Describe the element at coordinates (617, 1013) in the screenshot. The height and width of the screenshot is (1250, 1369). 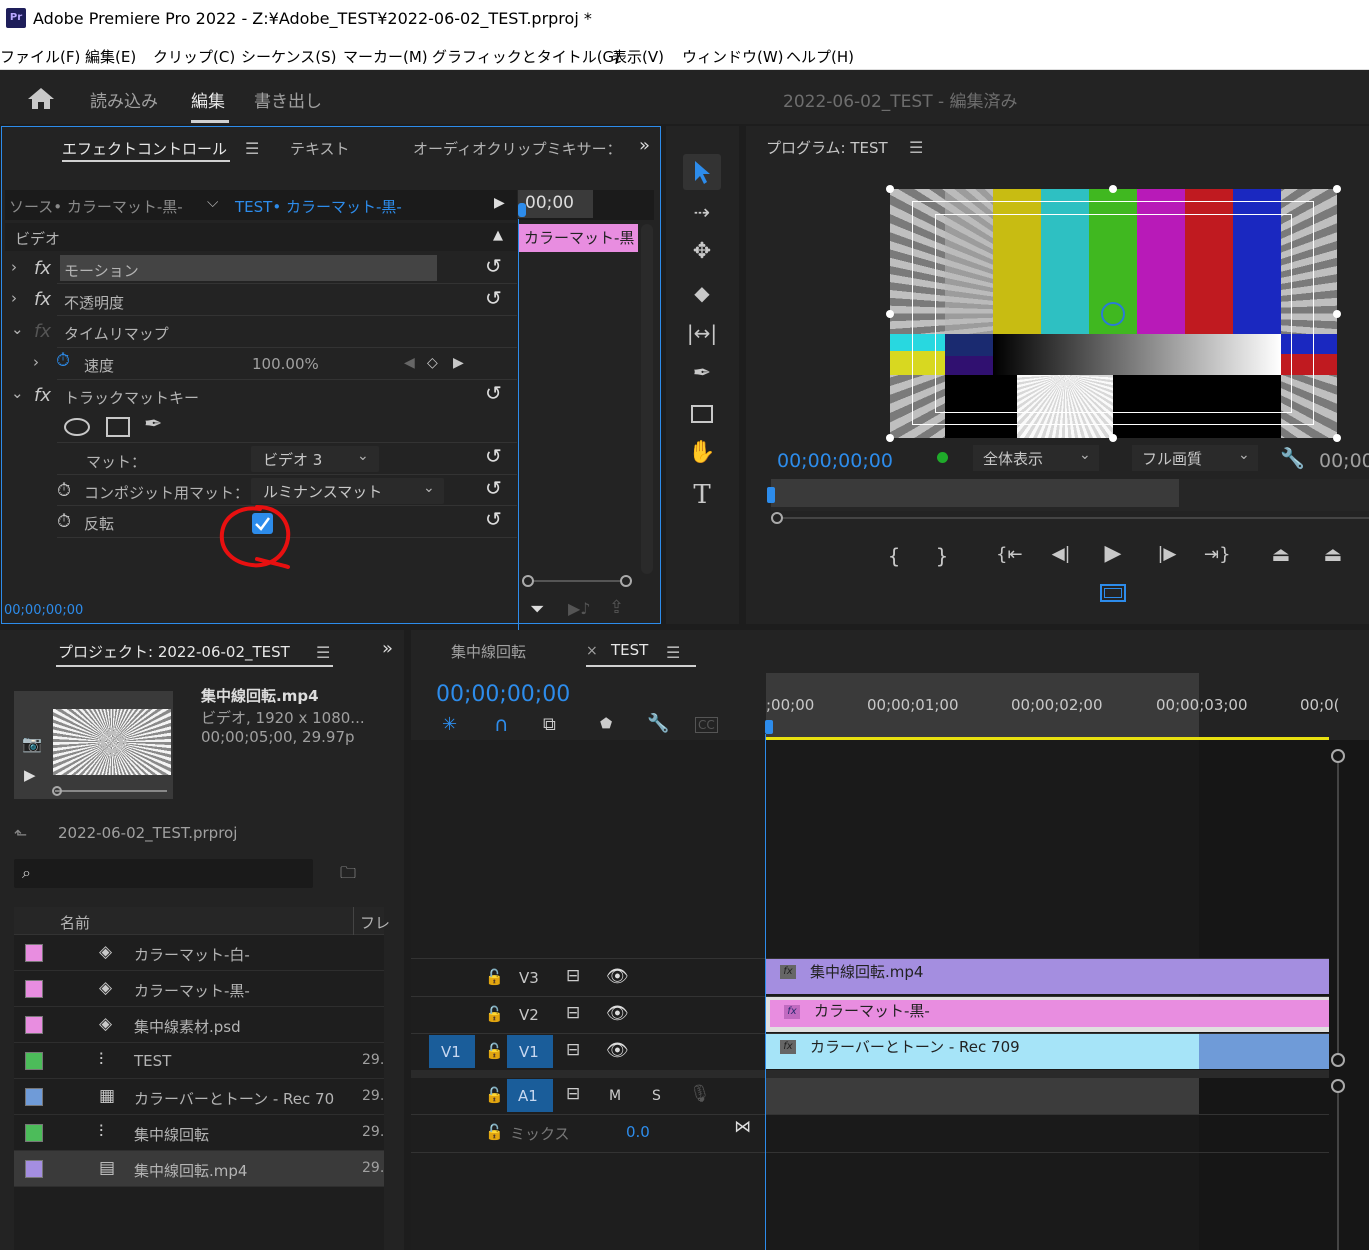
I see `eye-icon: 👁` at that location.